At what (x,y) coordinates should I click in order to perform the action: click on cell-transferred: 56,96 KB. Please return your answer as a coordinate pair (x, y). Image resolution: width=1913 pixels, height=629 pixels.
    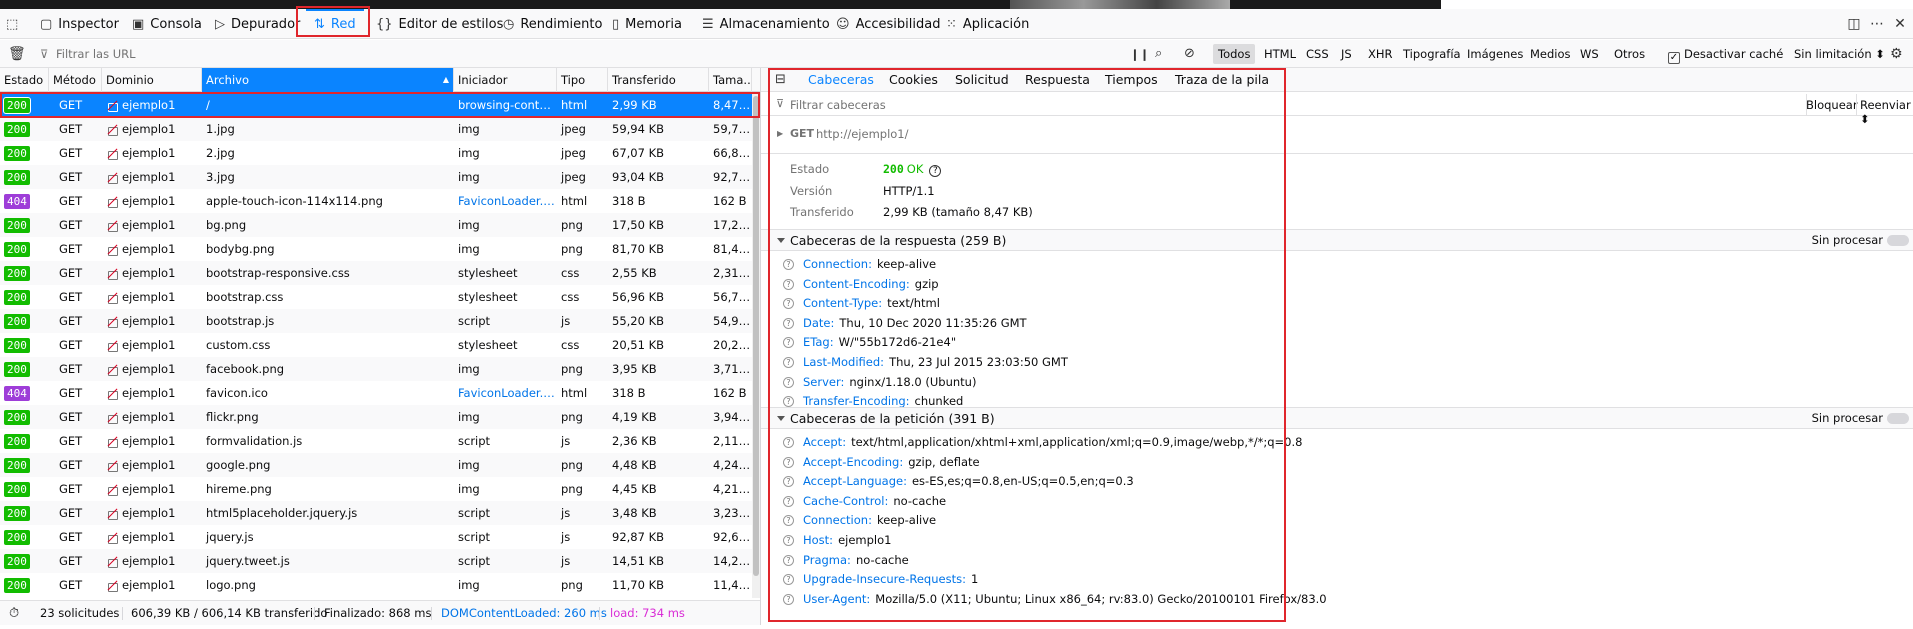
    Looking at the image, I should click on (638, 297).